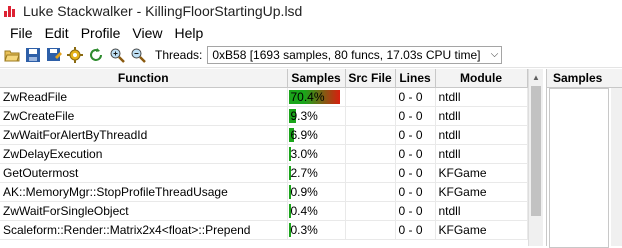  What do you see at coordinates (311, 32) in the screenshot?
I see `menu-bar: File Edit Profile View Help` at bounding box center [311, 32].